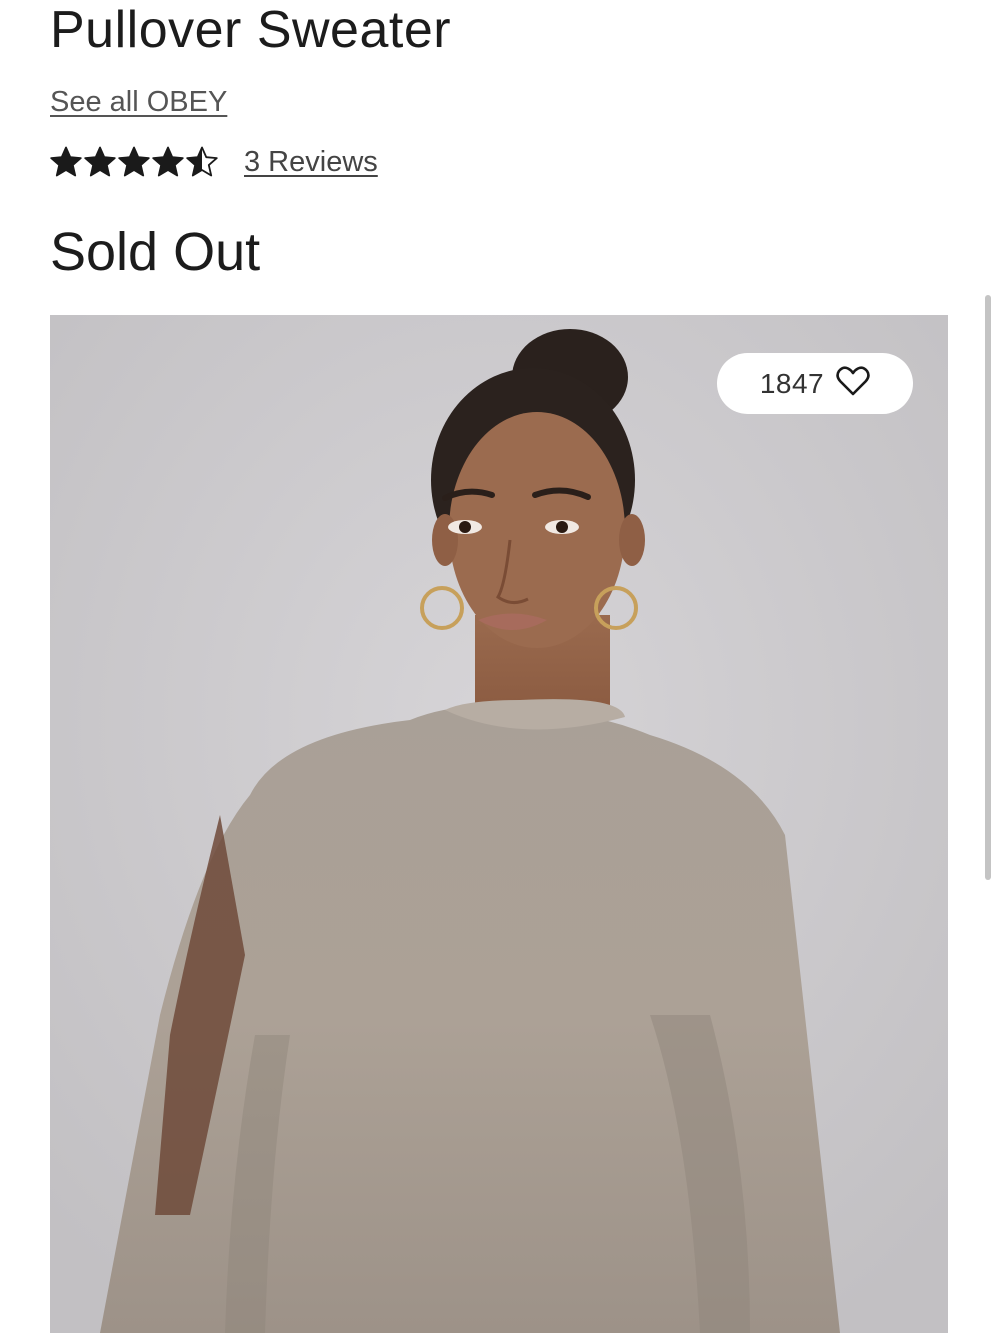  What do you see at coordinates (988, 587) in the screenshot?
I see `scrollbar` at bounding box center [988, 587].